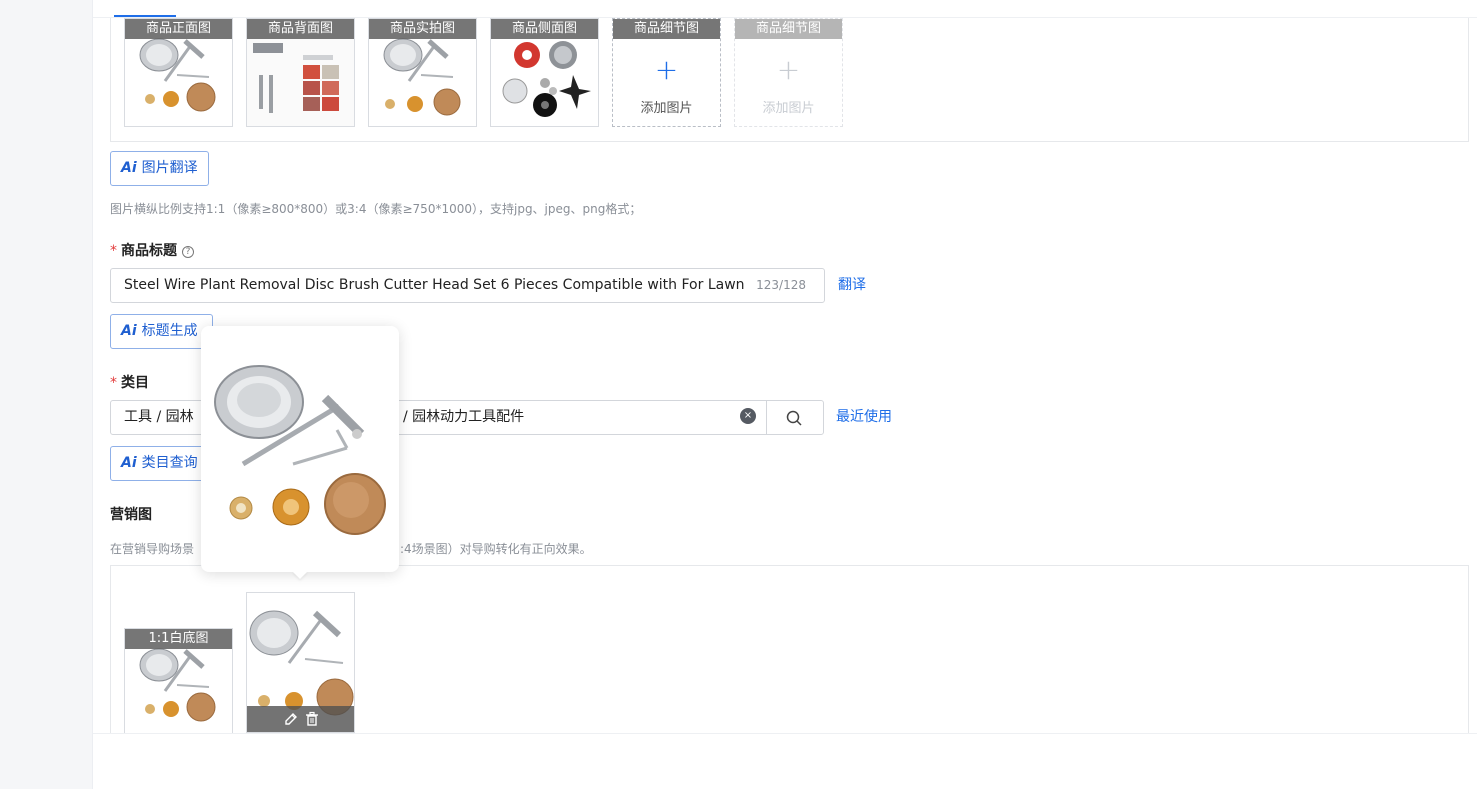 Image resolution: width=1477 pixels, height=789 pixels. What do you see at coordinates (300, 662) in the screenshot?
I see `marketing-uploaded-image` at bounding box center [300, 662].